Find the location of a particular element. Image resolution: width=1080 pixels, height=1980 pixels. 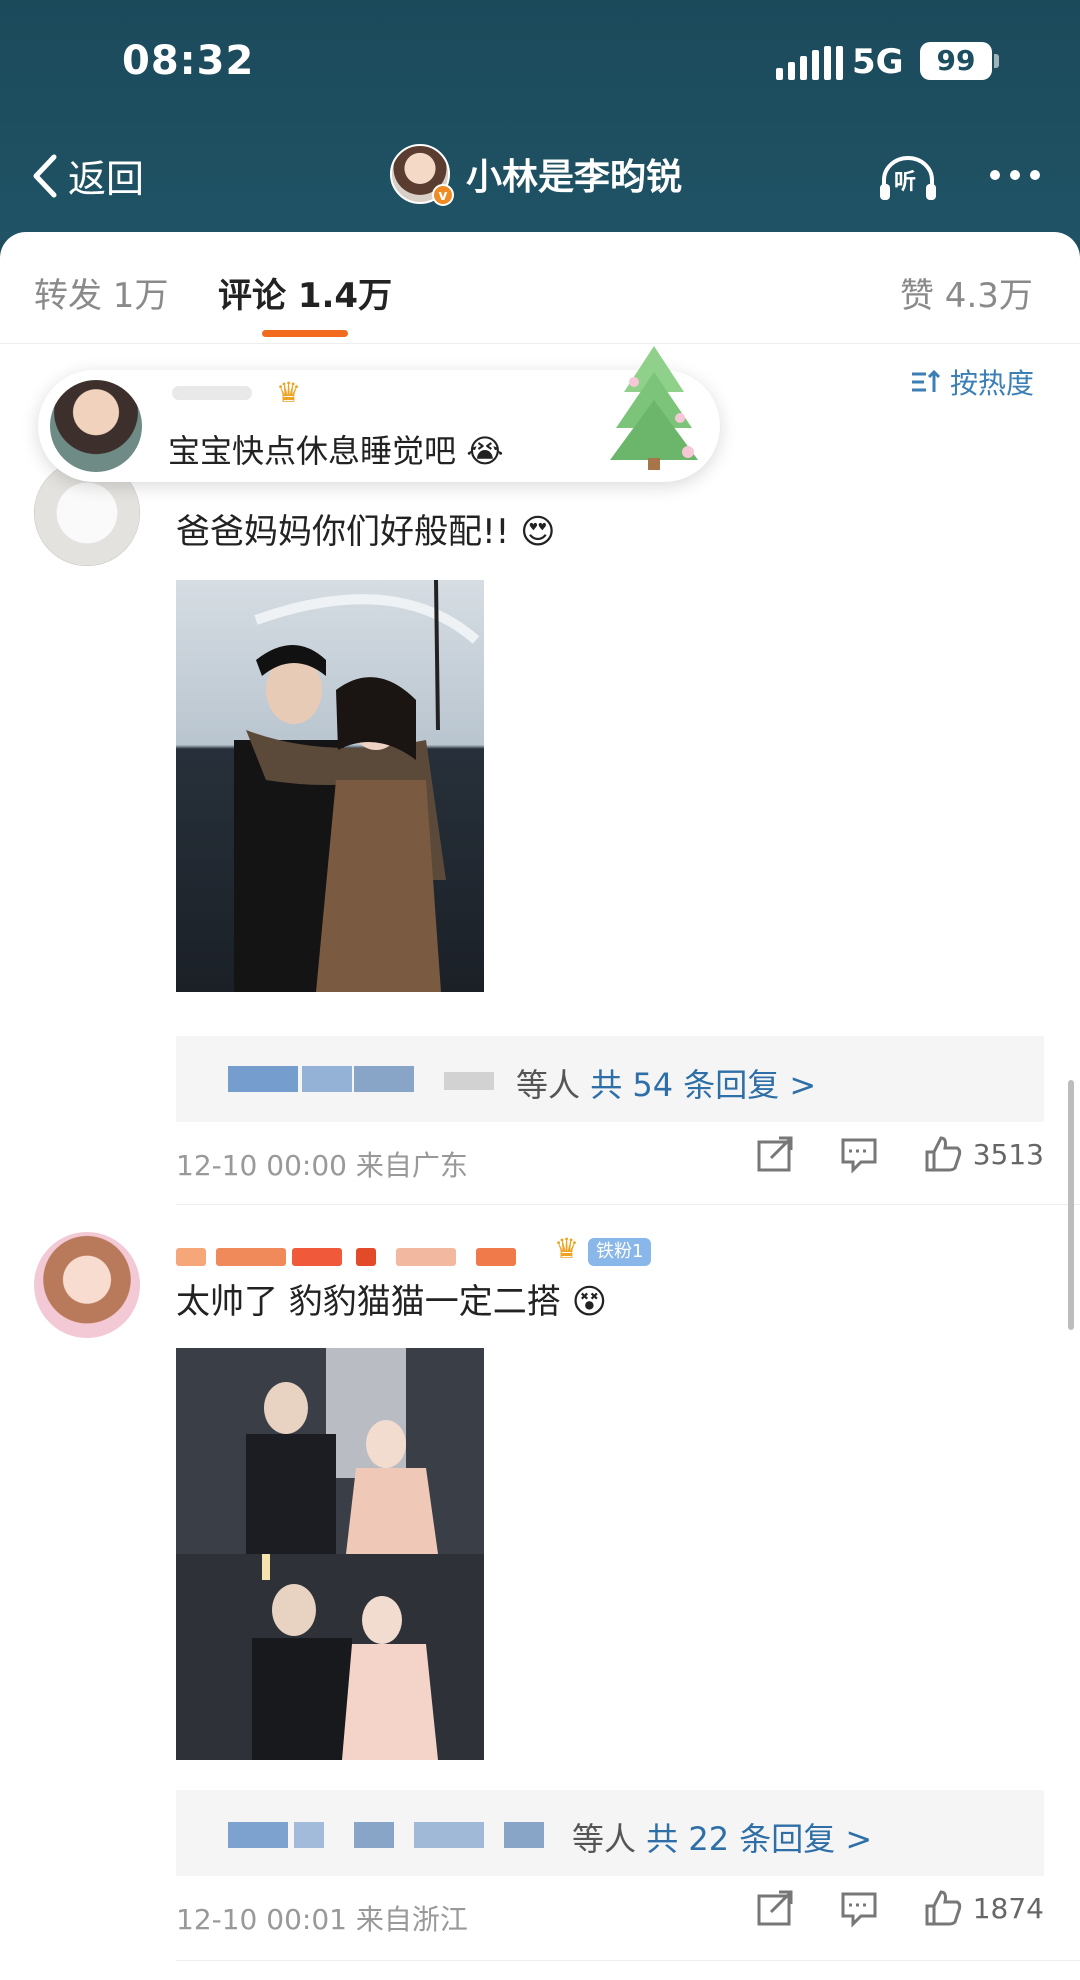

view-replies-link: 共 54 条回复 > is located at coordinates (703, 1085).